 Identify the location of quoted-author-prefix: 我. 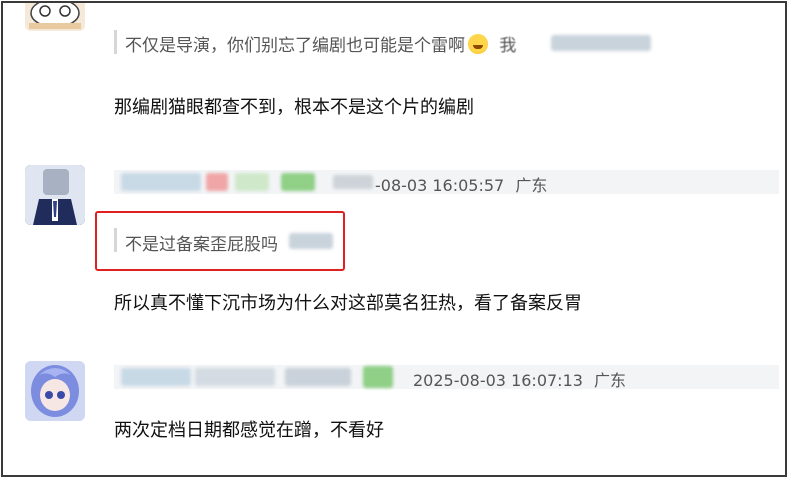
(508, 46).